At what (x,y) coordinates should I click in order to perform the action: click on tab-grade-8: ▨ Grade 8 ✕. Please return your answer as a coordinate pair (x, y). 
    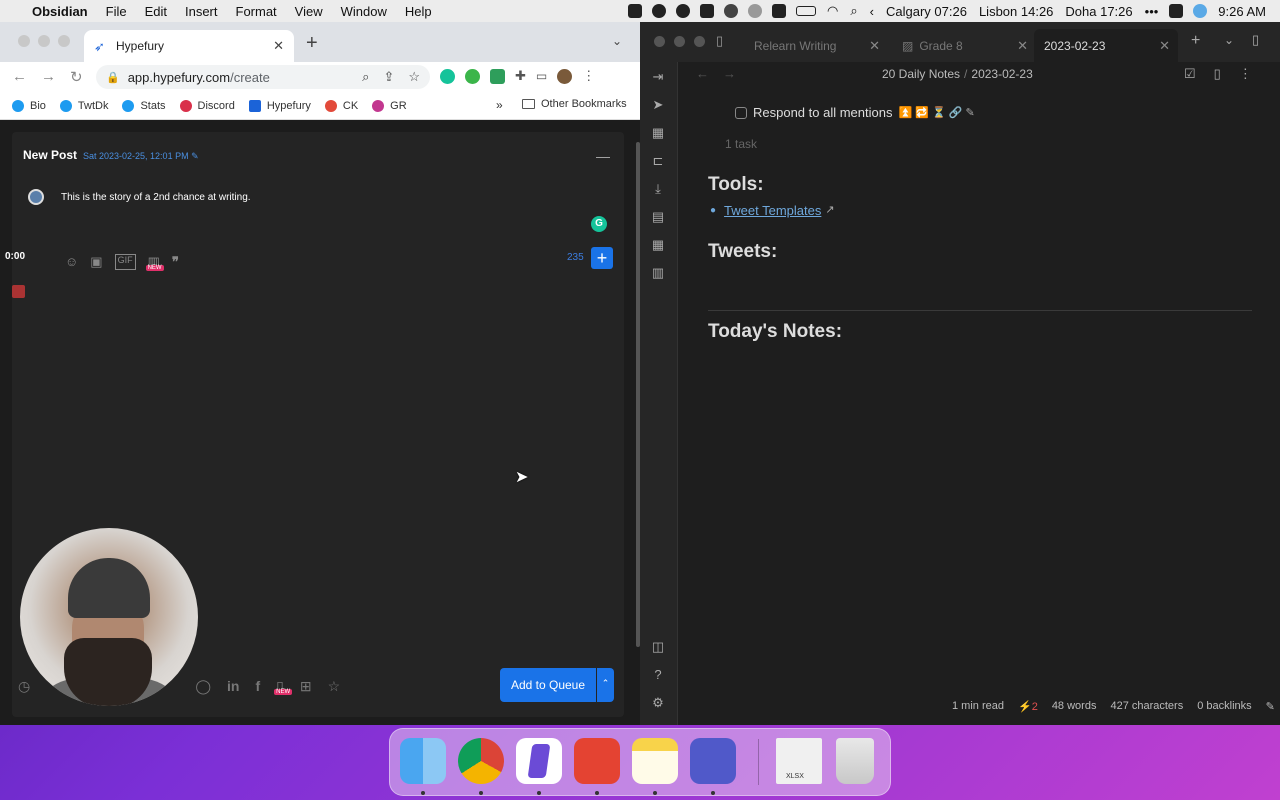
    Looking at the image, I should click on (964, 45).